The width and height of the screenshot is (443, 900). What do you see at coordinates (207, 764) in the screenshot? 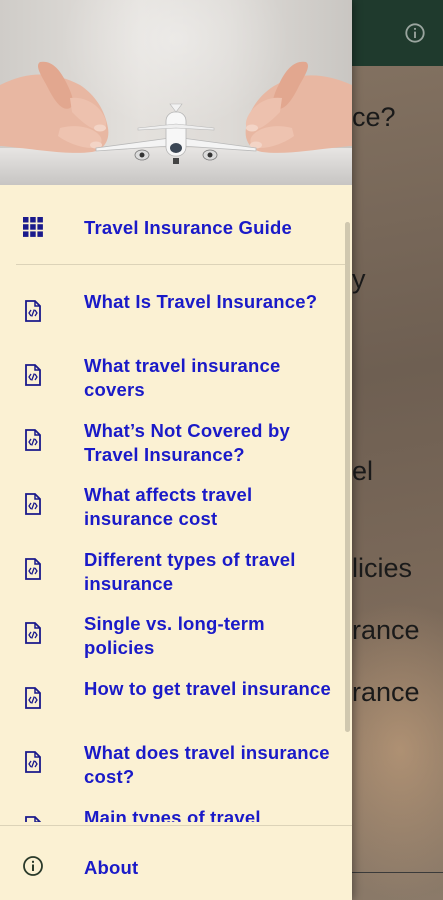
I see `nav-item-label: What does travel insurance cost?` at bounding box center [207, 764].